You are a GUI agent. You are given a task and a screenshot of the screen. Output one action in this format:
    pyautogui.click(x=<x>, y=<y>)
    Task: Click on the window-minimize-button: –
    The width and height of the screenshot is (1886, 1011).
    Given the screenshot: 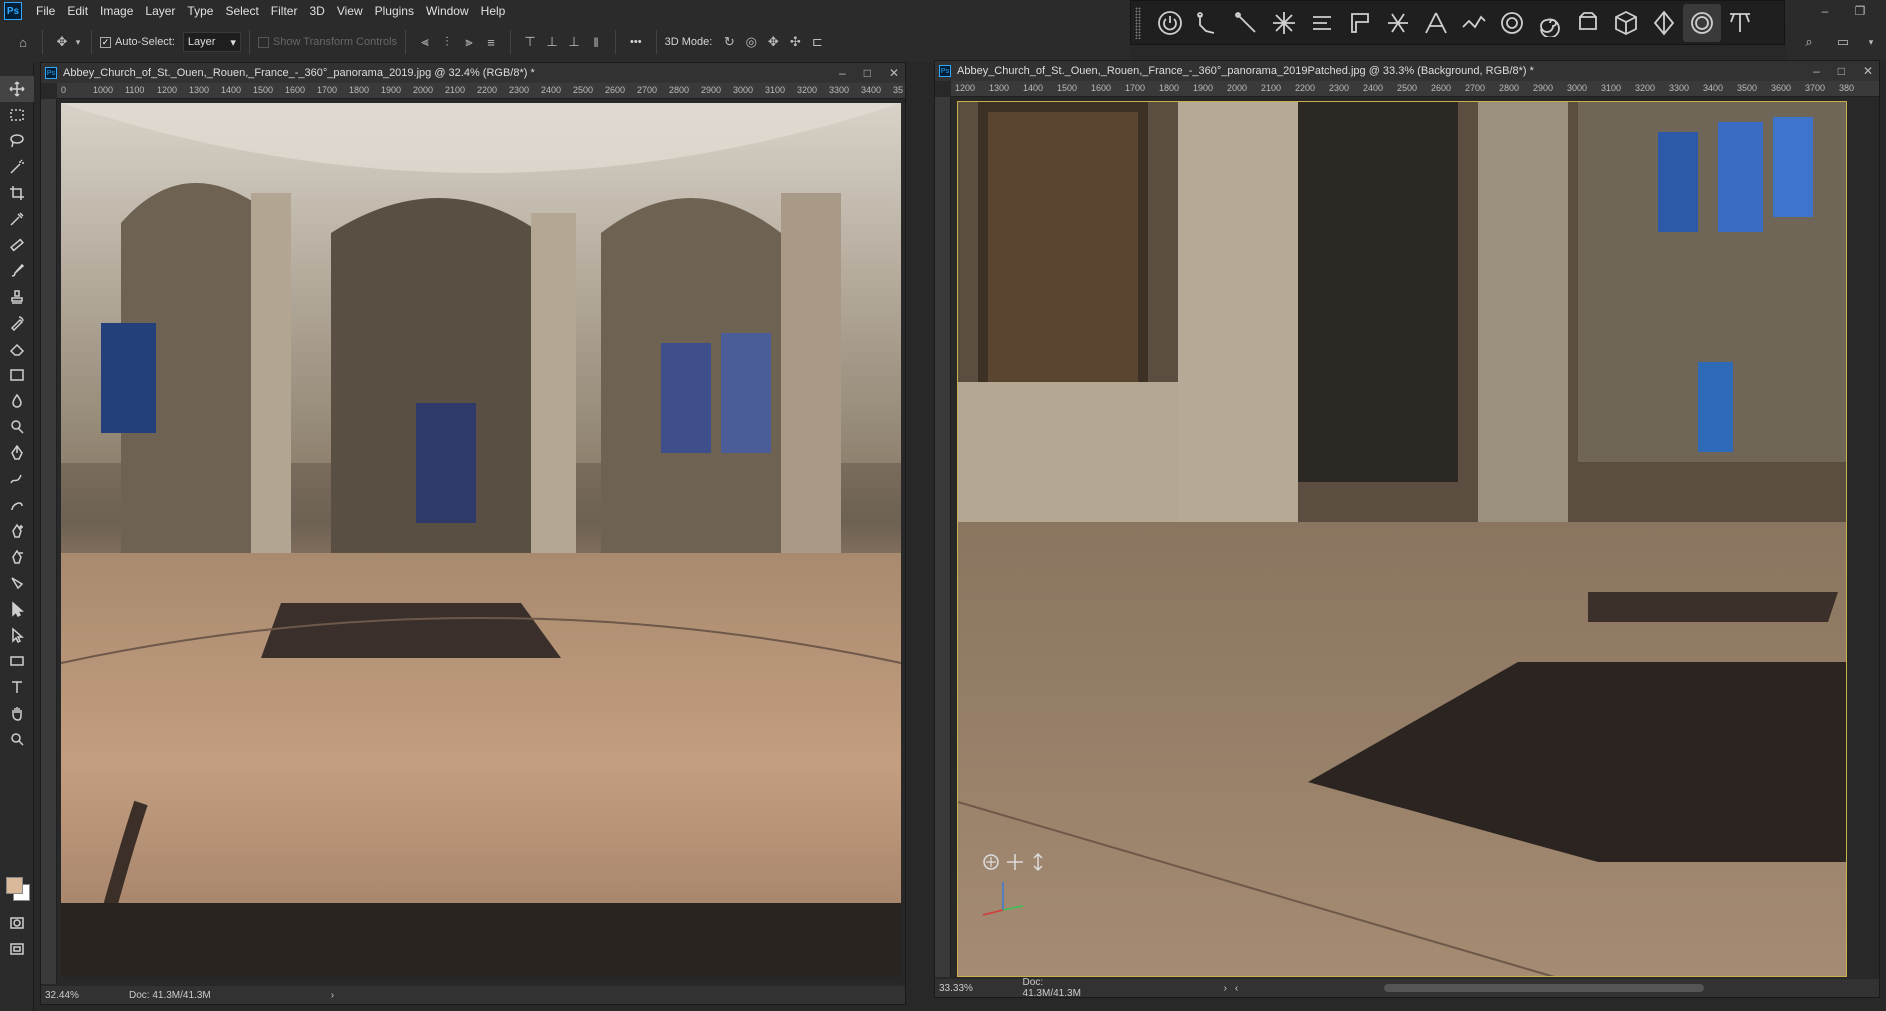 What is the action you would take?
    pyautogui.click(x=1825, y=11)
    